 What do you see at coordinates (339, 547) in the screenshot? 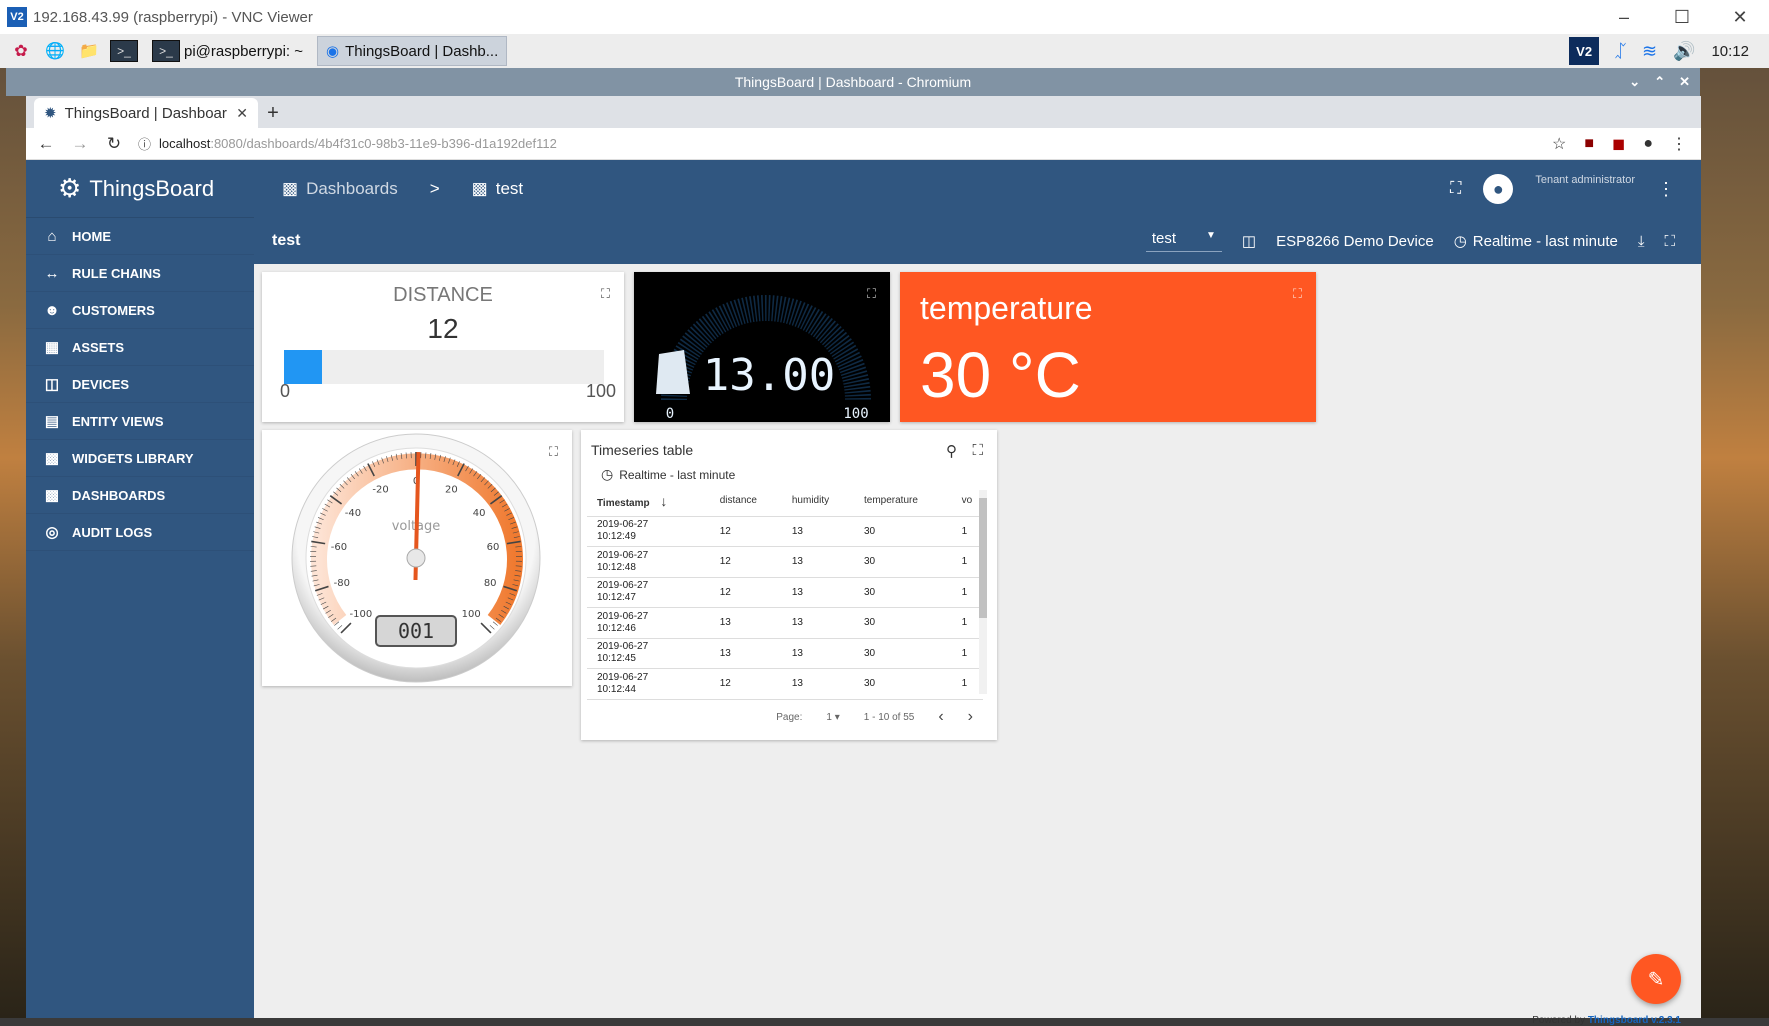
I see `gauge-tick-label: -60` at bounding box center [339, 547].